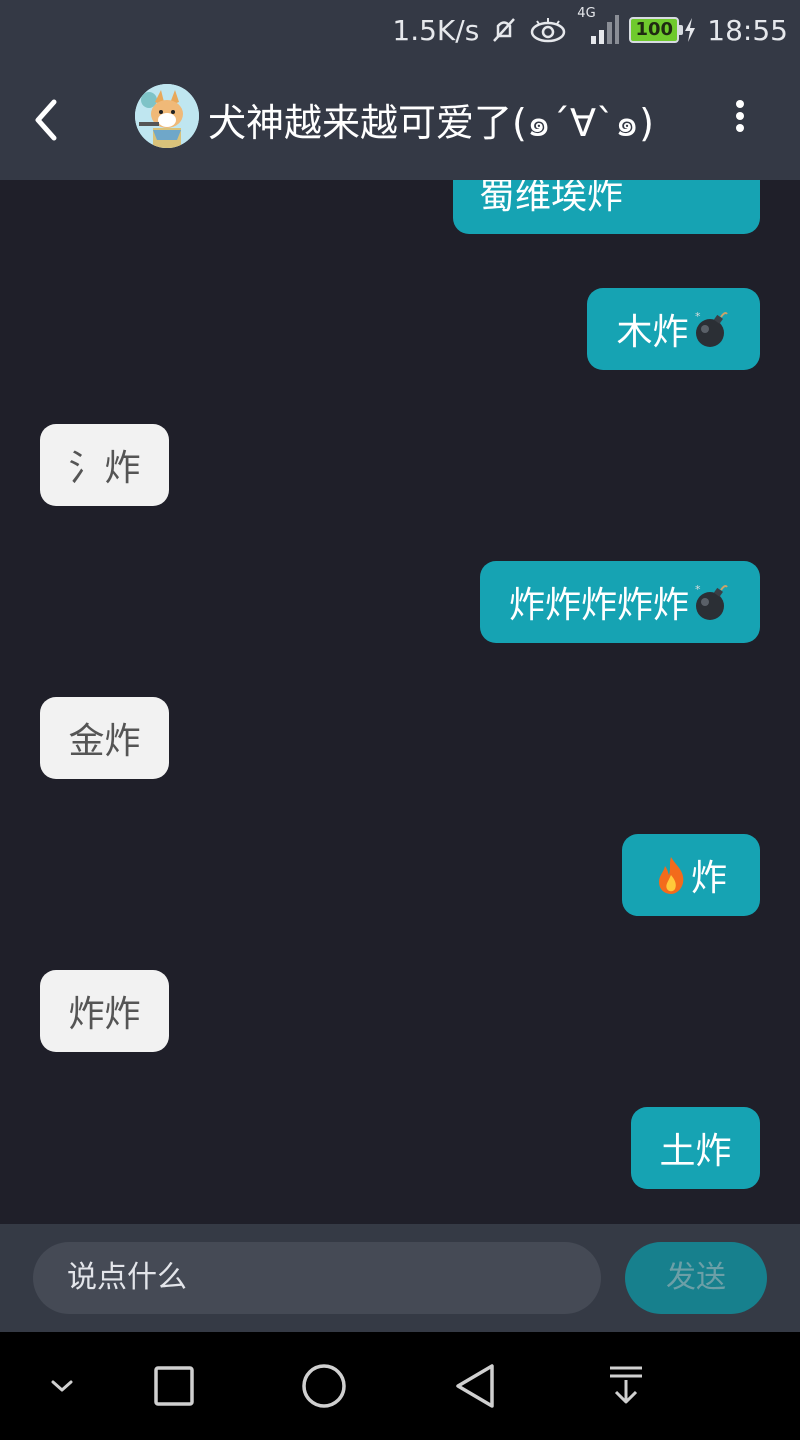 The width and height of the screenshot is (800, 1440). What do you see at coordinates (690, 30) in the screenshot?
I see `charging-icon` at bounding box center [690, 30].